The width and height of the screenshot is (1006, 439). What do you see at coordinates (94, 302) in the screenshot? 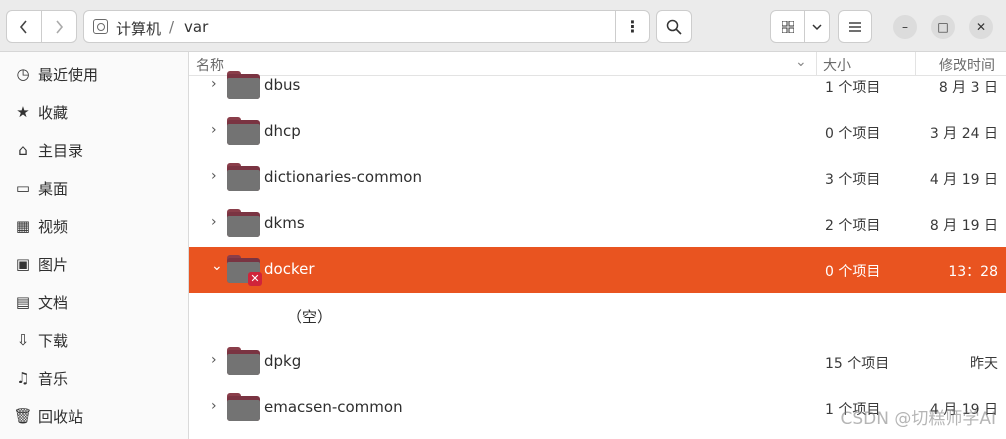
I see `sidebar-item-documents: ▤ 文档` at bounding box center [94, 302].